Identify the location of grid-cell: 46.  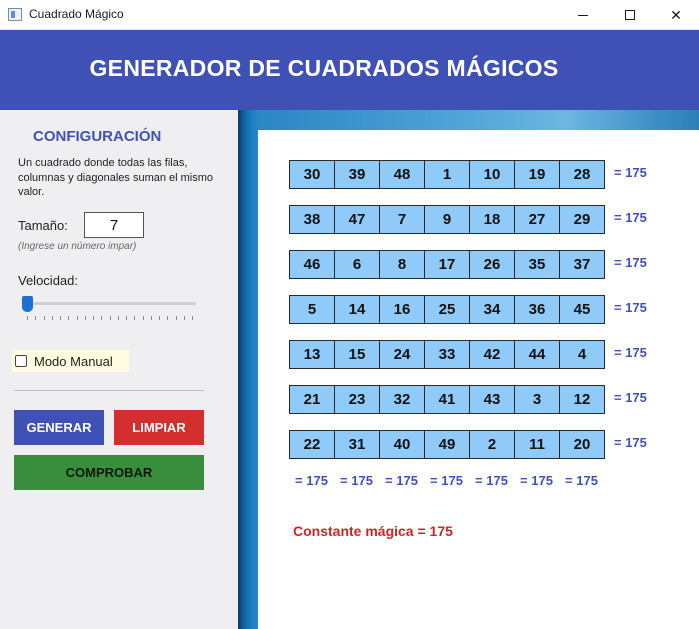
(312, 264).